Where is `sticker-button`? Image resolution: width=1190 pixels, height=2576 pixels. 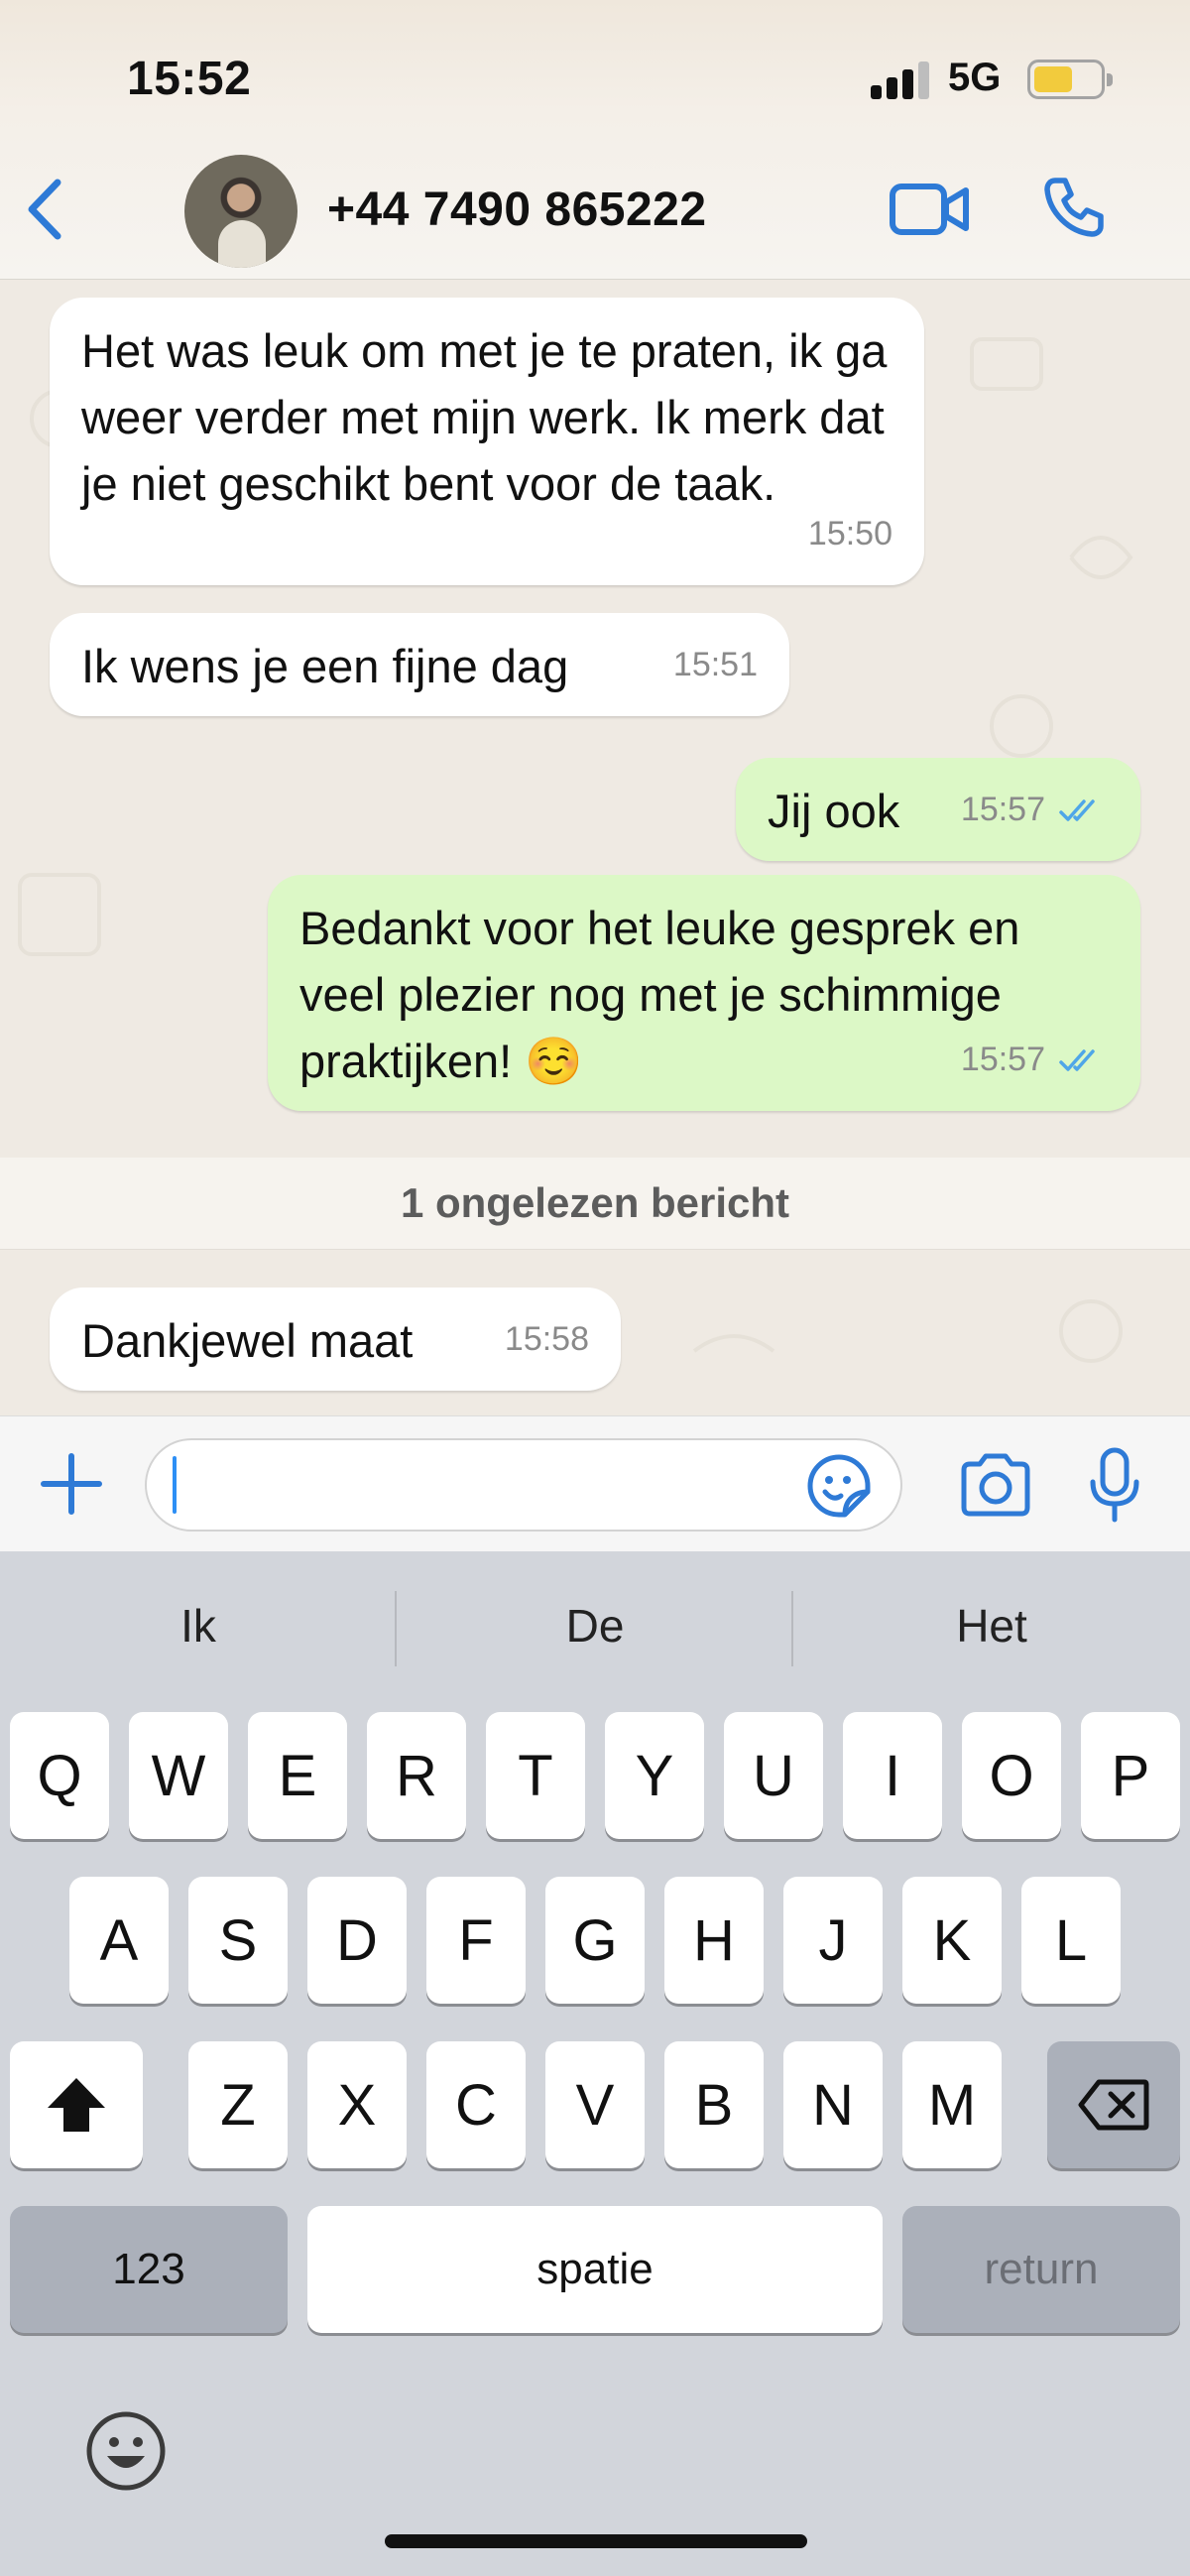 sticker-button is located at coordinates (839, 1486).